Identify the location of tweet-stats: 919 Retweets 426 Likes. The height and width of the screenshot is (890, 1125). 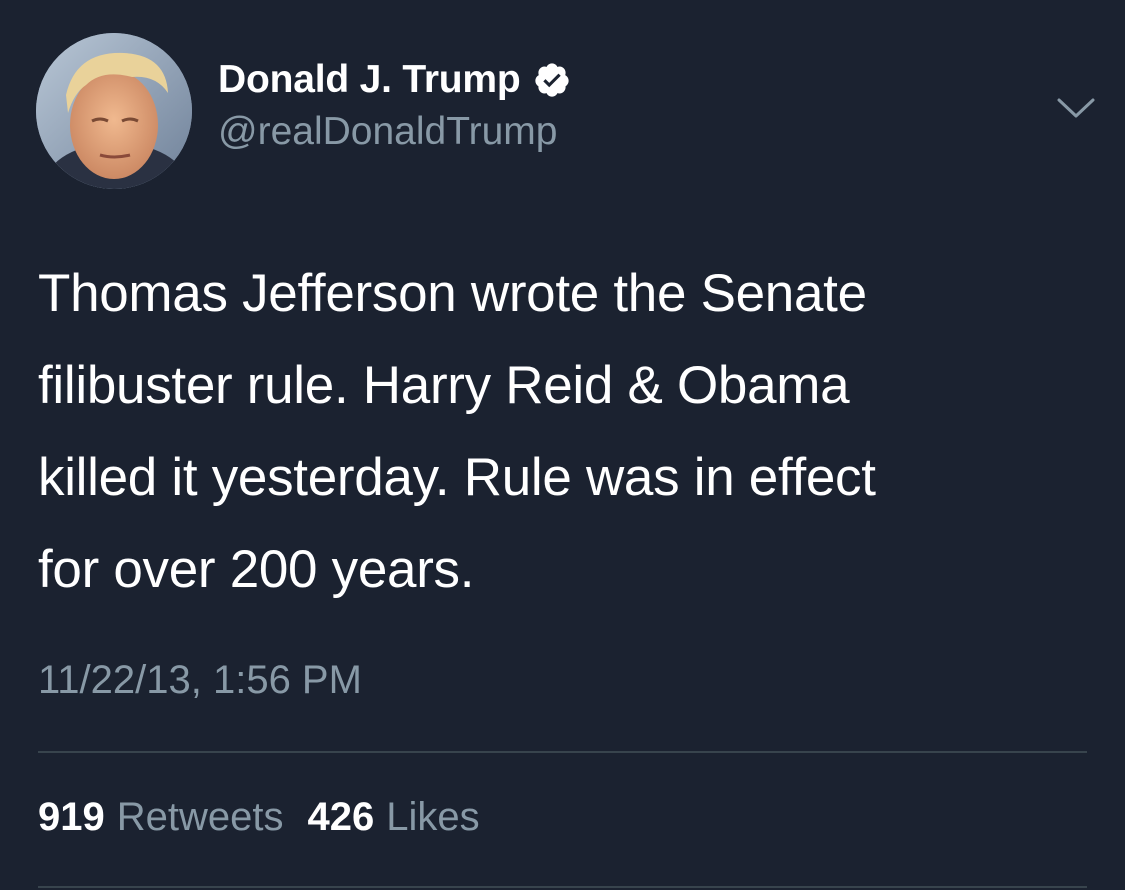
(271, 817).